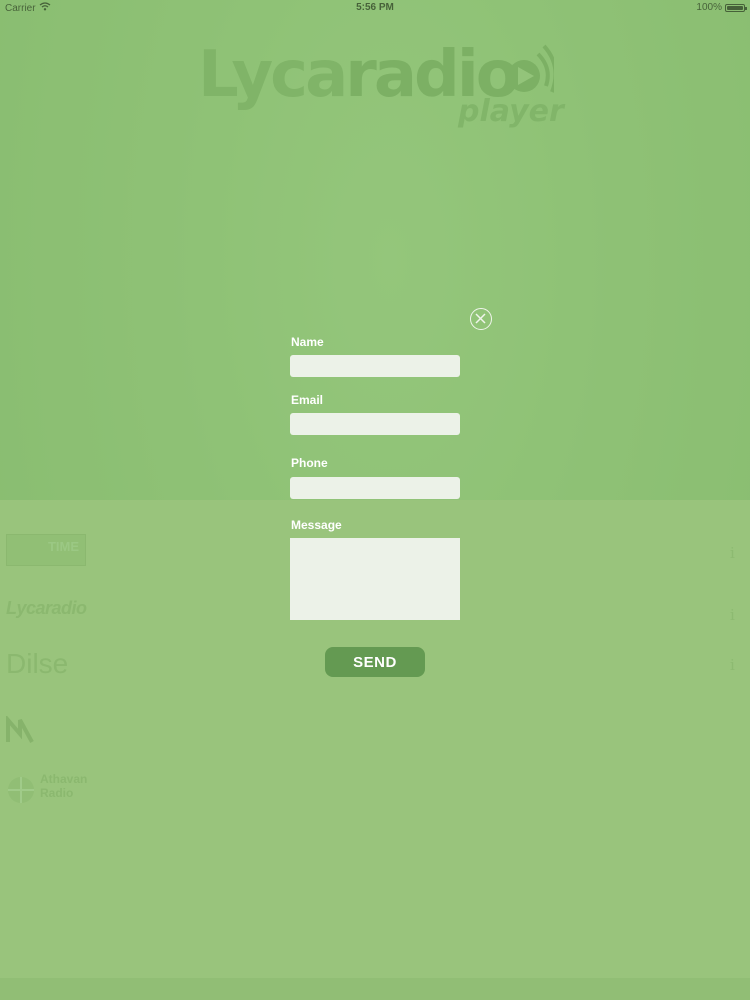  What do you see at coordinates (375, 488) in the screenshot?
I see `phone-field` at bounding box center [375, 488].